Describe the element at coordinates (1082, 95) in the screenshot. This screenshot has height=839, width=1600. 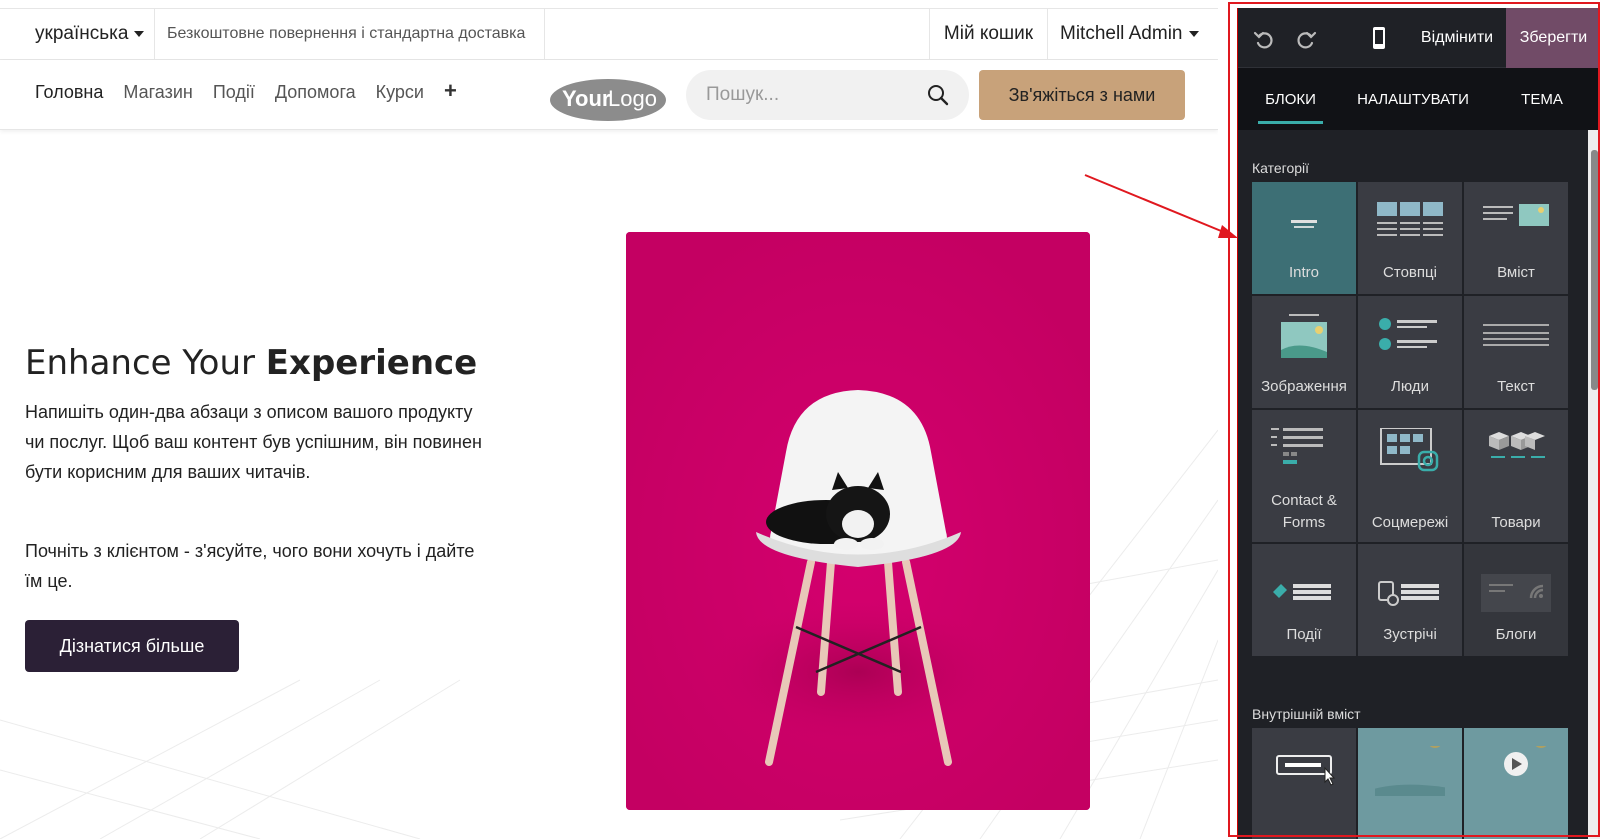
I see `contact-us-button: Зв'яжіться з нами` at that location.